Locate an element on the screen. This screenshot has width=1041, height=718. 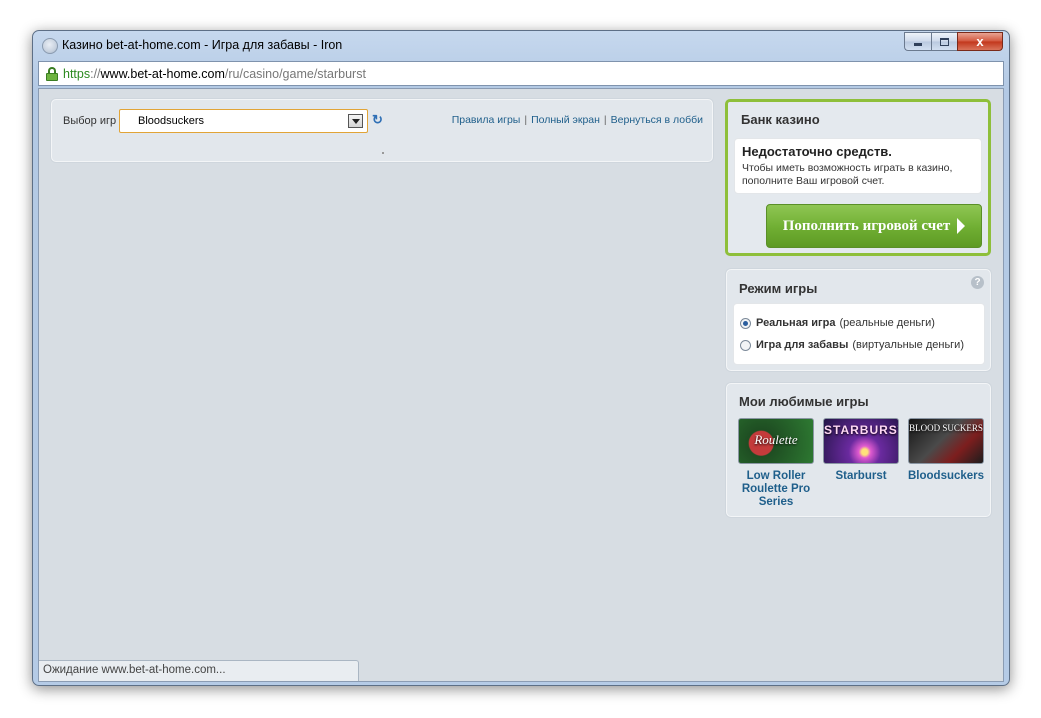
roulette-logo: Roulette is located at coordinates (776, 439).